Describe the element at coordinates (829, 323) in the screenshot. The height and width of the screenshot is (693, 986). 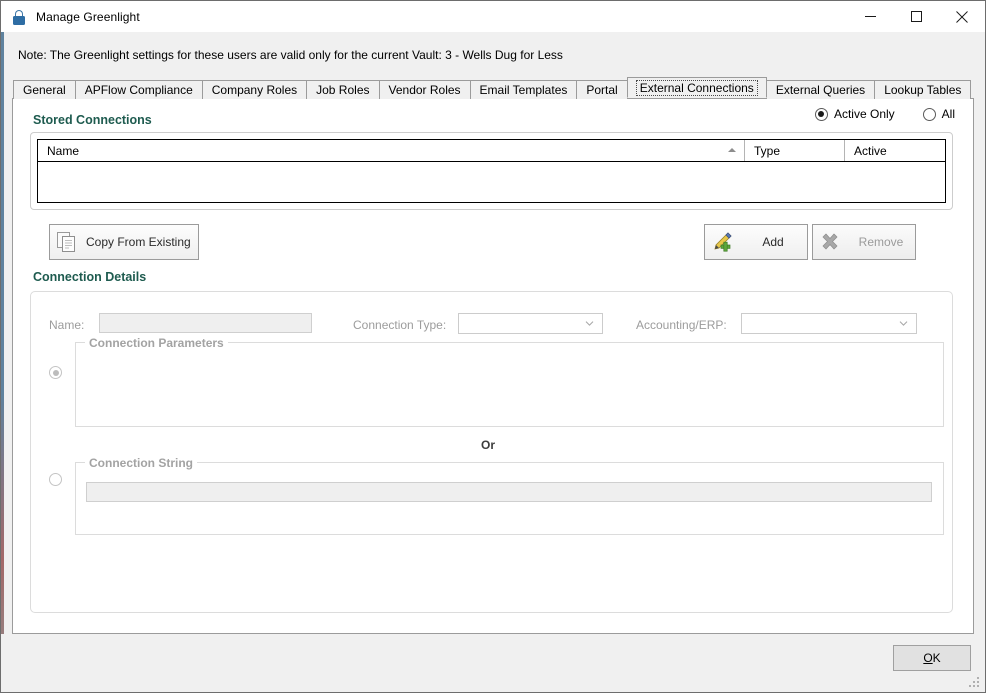
I see `accounting-erp-dropdown` at that location.